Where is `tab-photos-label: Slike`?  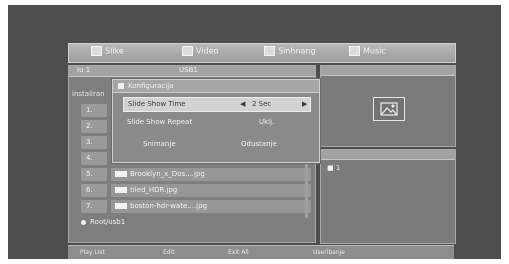
tab-photos-label: Slike is located at coordinates (114, 51).